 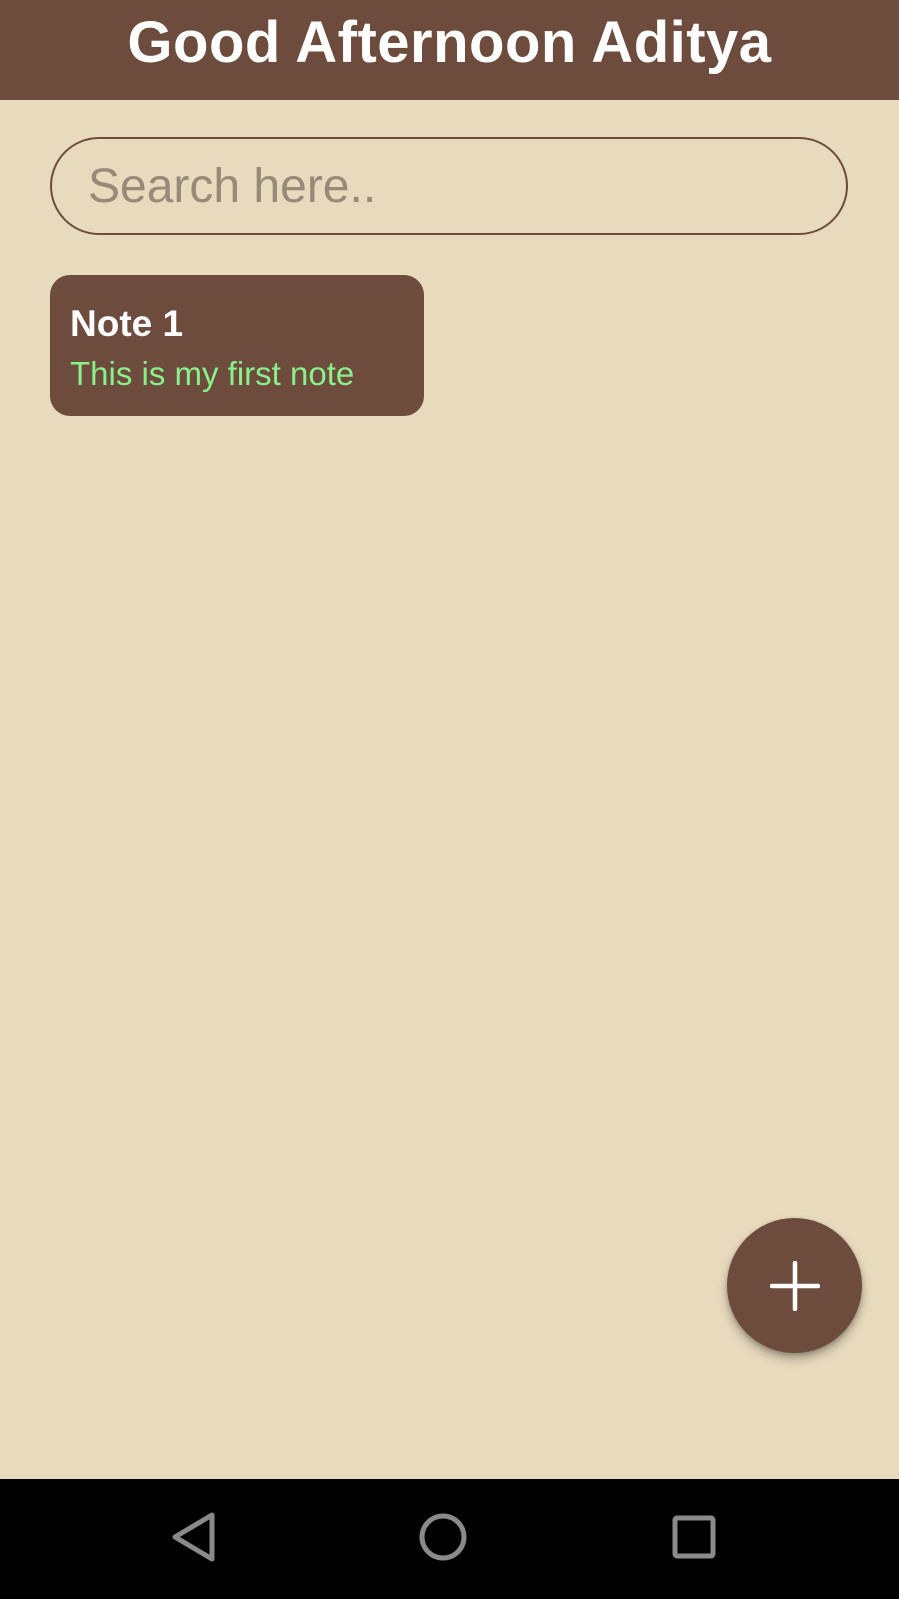 I want to click on system-navigation-bar, so click(x=449, y=1539).